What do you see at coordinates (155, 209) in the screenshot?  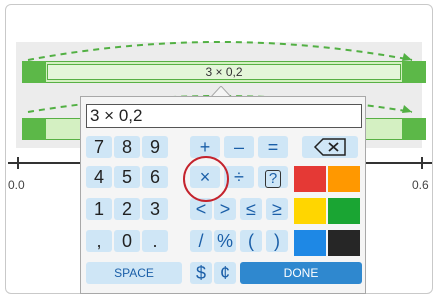 I see `key-3: 3` at bounding box center [155, 209].